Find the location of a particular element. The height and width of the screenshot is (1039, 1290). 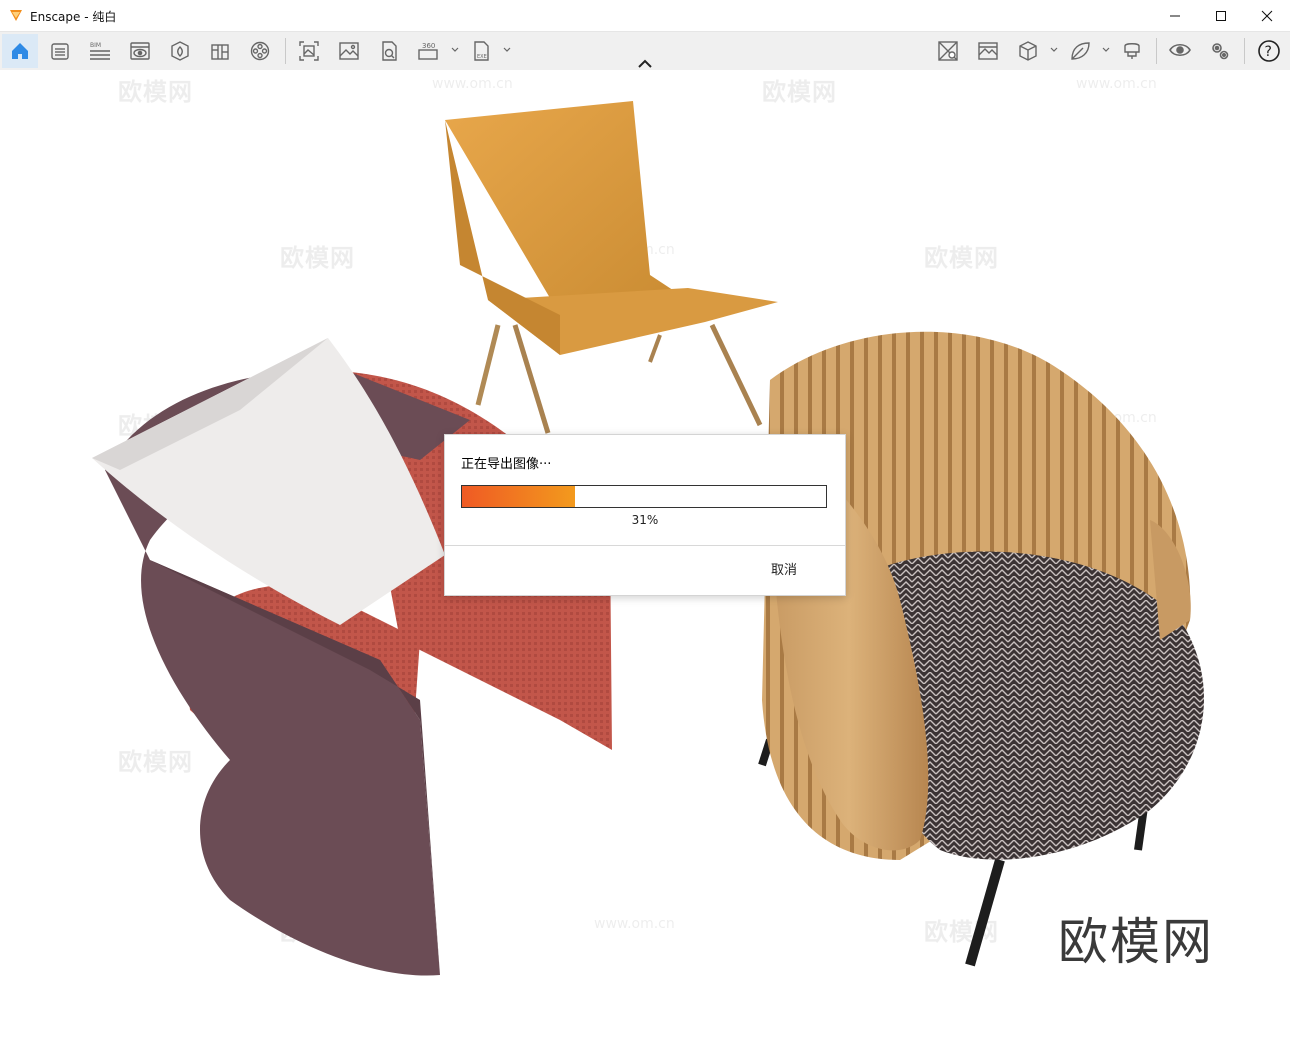

cube-button is located at coordinates (1028, 51).